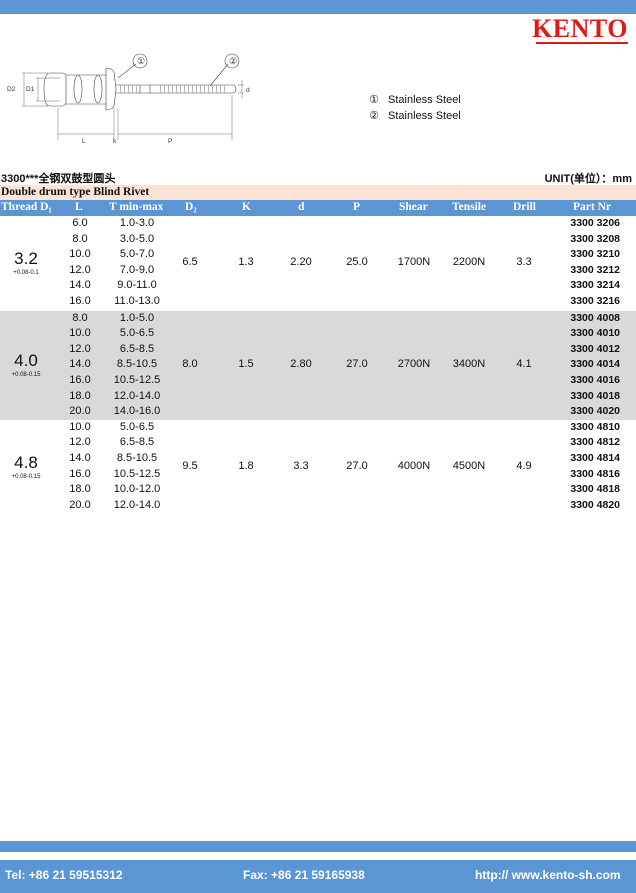 This screenshot has width=636, height=893. I want to click on product-title-cn: 3300***全钢双鼓型圆头, so click(58, 179).